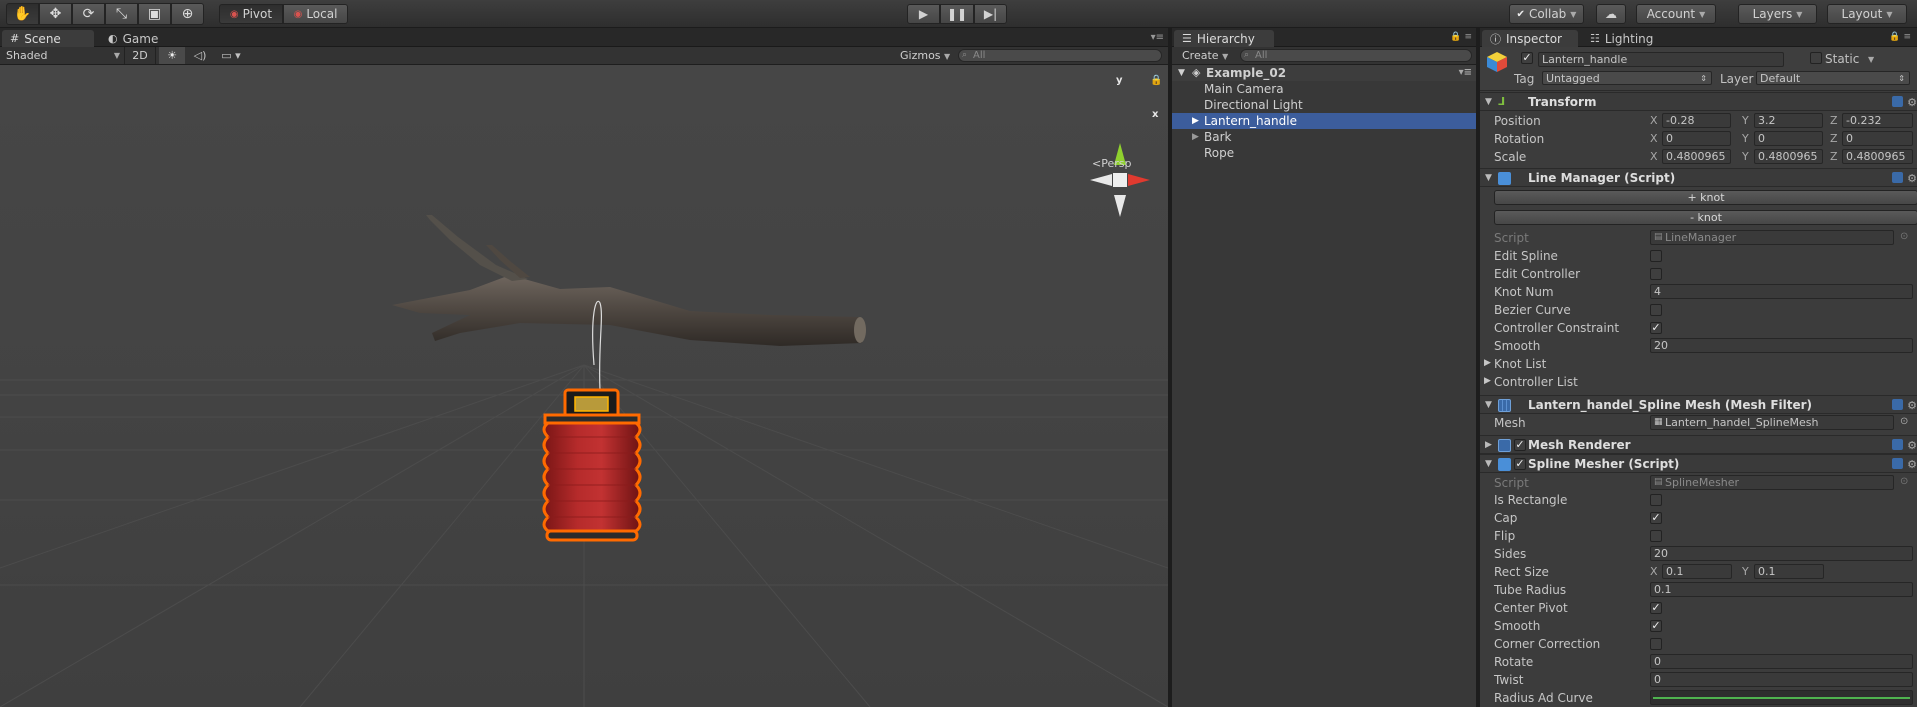 This screenshot has width=1917, height=707. I want to click on pause-button: ❚❚, so click(957, 14).